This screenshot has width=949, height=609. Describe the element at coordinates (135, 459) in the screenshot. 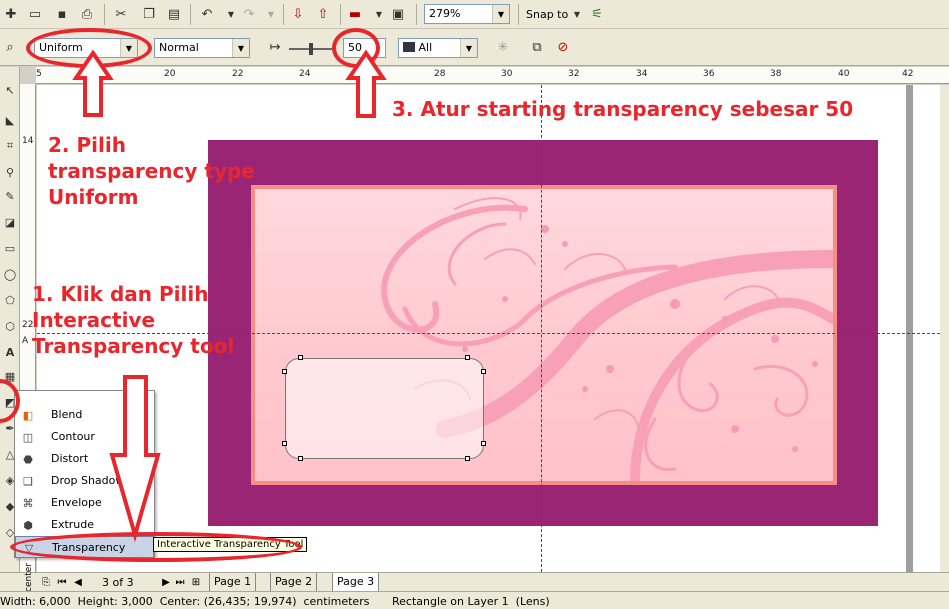

I see `arrow-down-icon` at that location.